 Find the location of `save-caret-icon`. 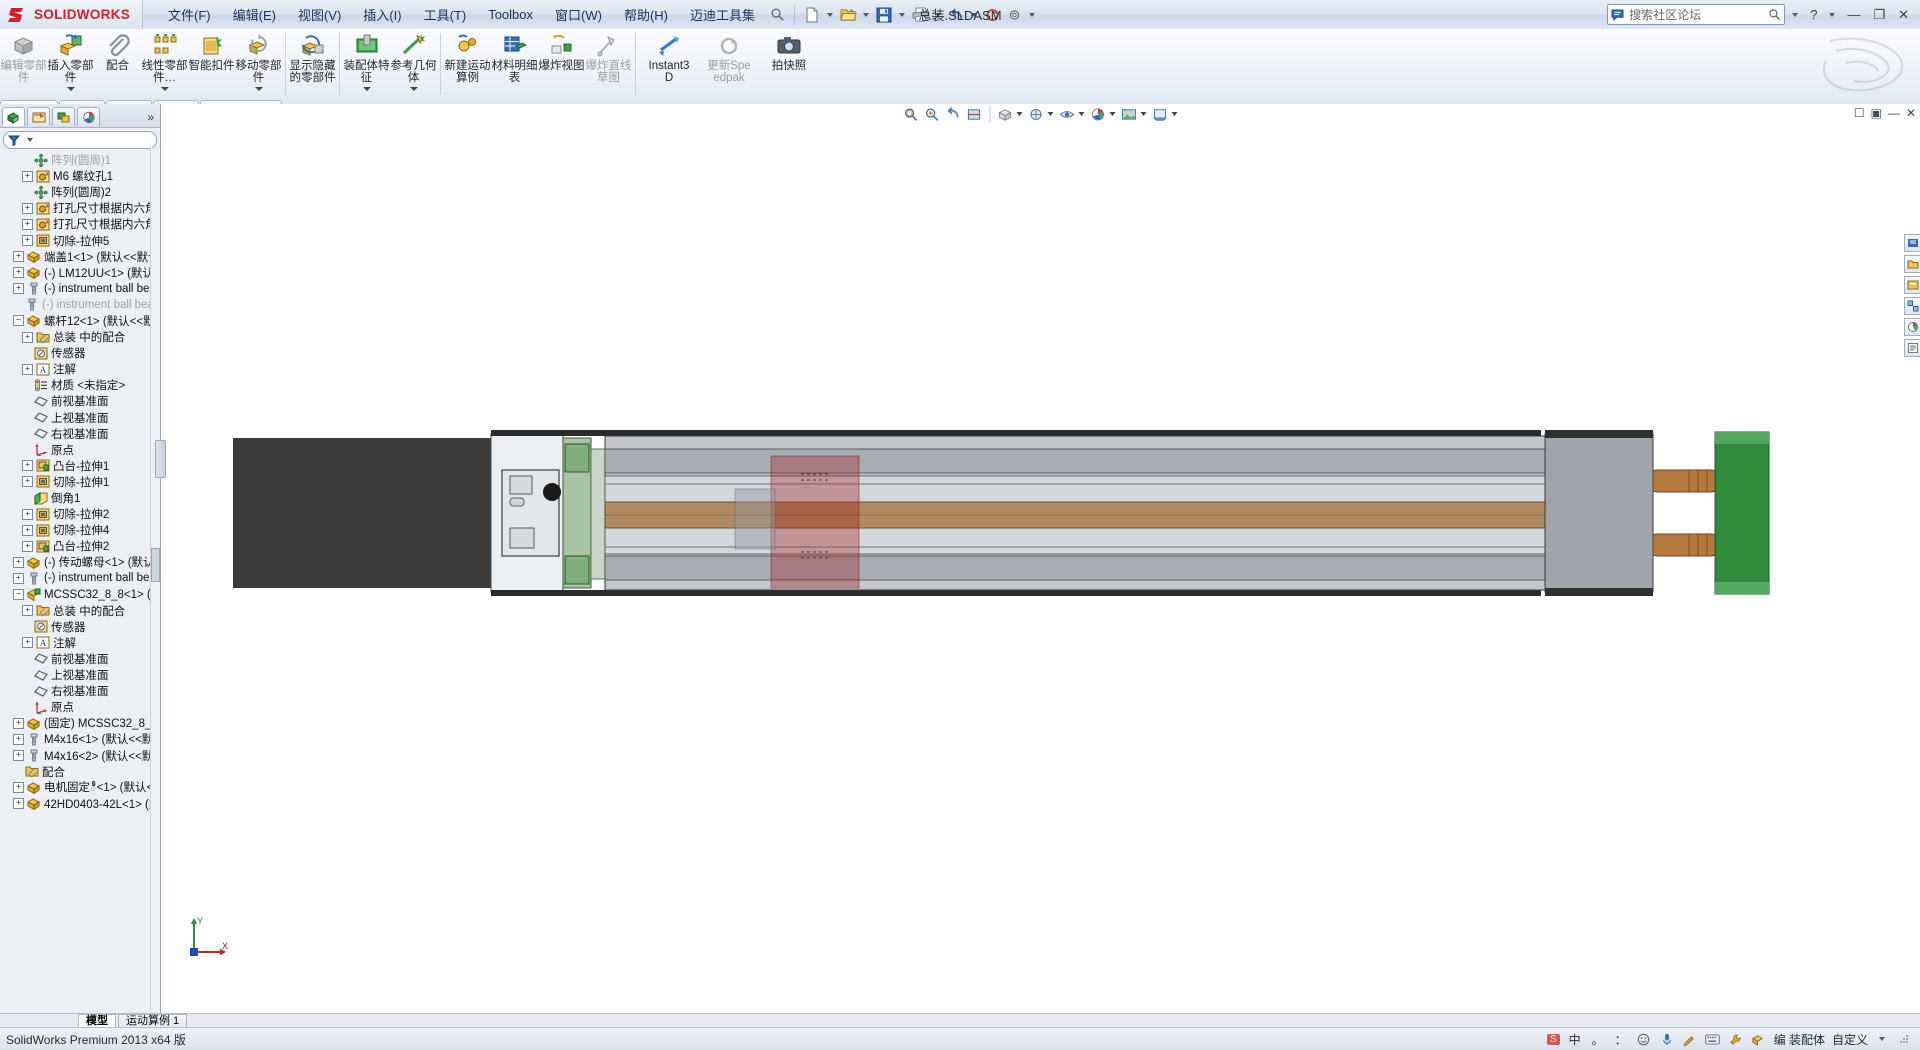

save-caret-icon is located at coordinates (902, 14).